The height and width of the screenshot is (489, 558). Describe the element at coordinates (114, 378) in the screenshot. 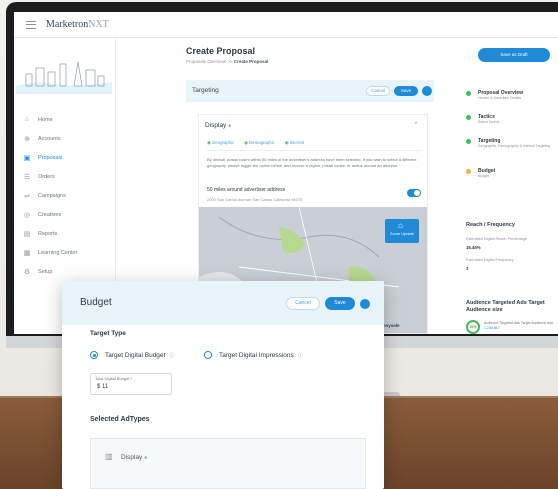

I see `total-digital-budget-label: Total Digital Budget *` at that location.